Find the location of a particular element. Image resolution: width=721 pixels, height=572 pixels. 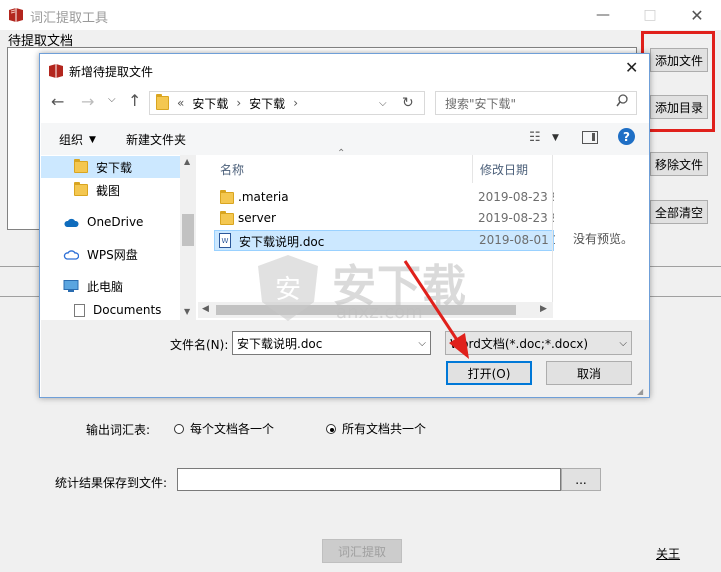

help-icon: ? is located at coordinates (626, 136).